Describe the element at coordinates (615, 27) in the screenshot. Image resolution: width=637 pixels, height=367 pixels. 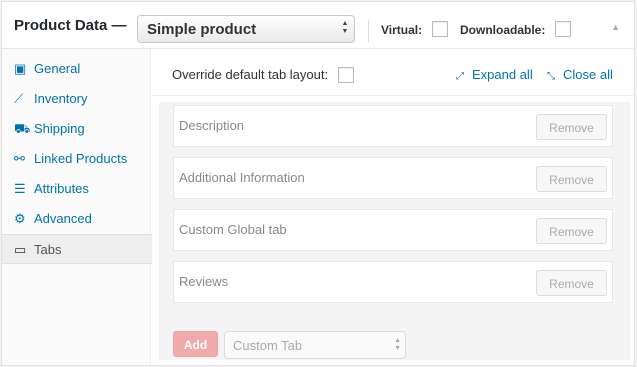
I see `triangle-up-icon: ▲` at that location.